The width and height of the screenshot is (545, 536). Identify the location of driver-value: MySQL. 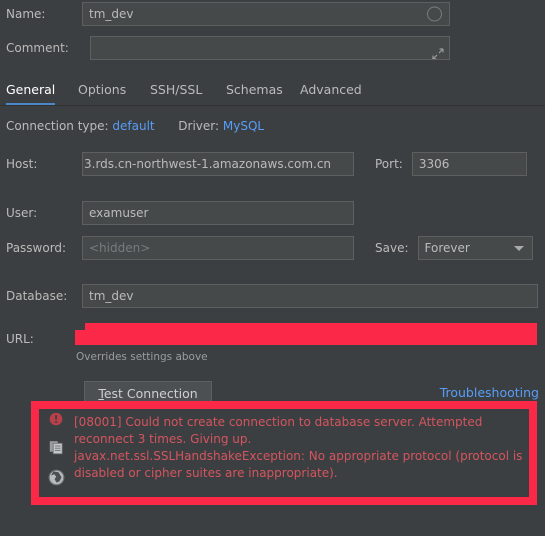
(243, 126).